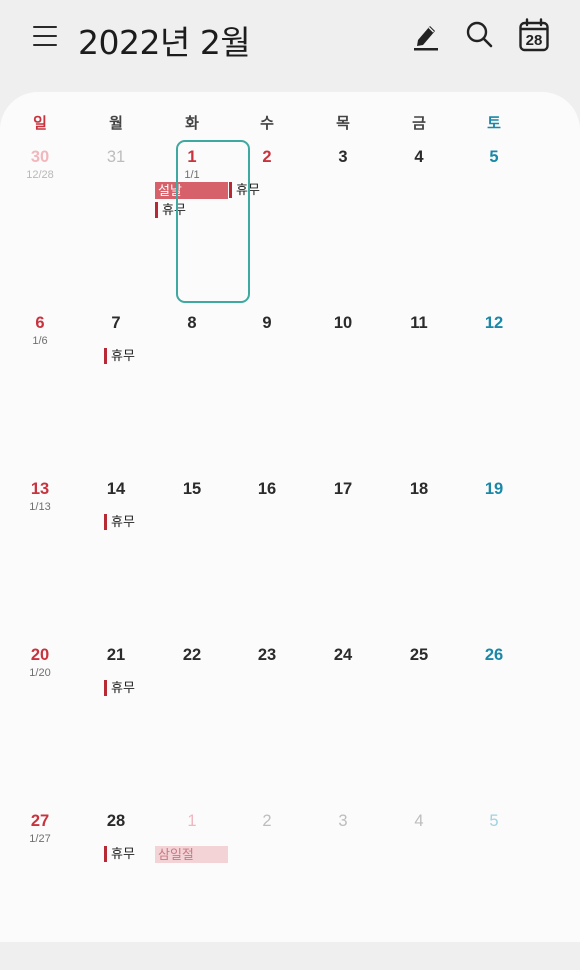 The height and width of the screenshot is (970, 580). I want to click on lunar-date: 1/27, so click(40, 839).